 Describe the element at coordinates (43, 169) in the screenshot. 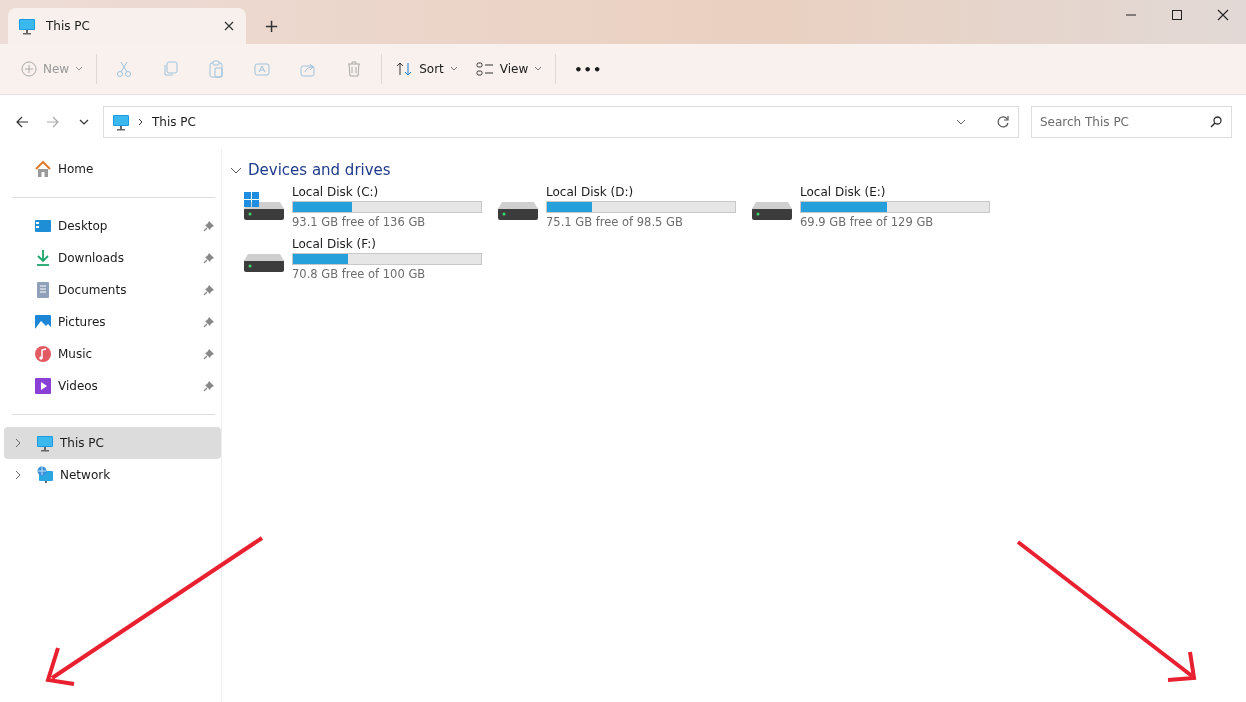

I see `home-icon` at that location.